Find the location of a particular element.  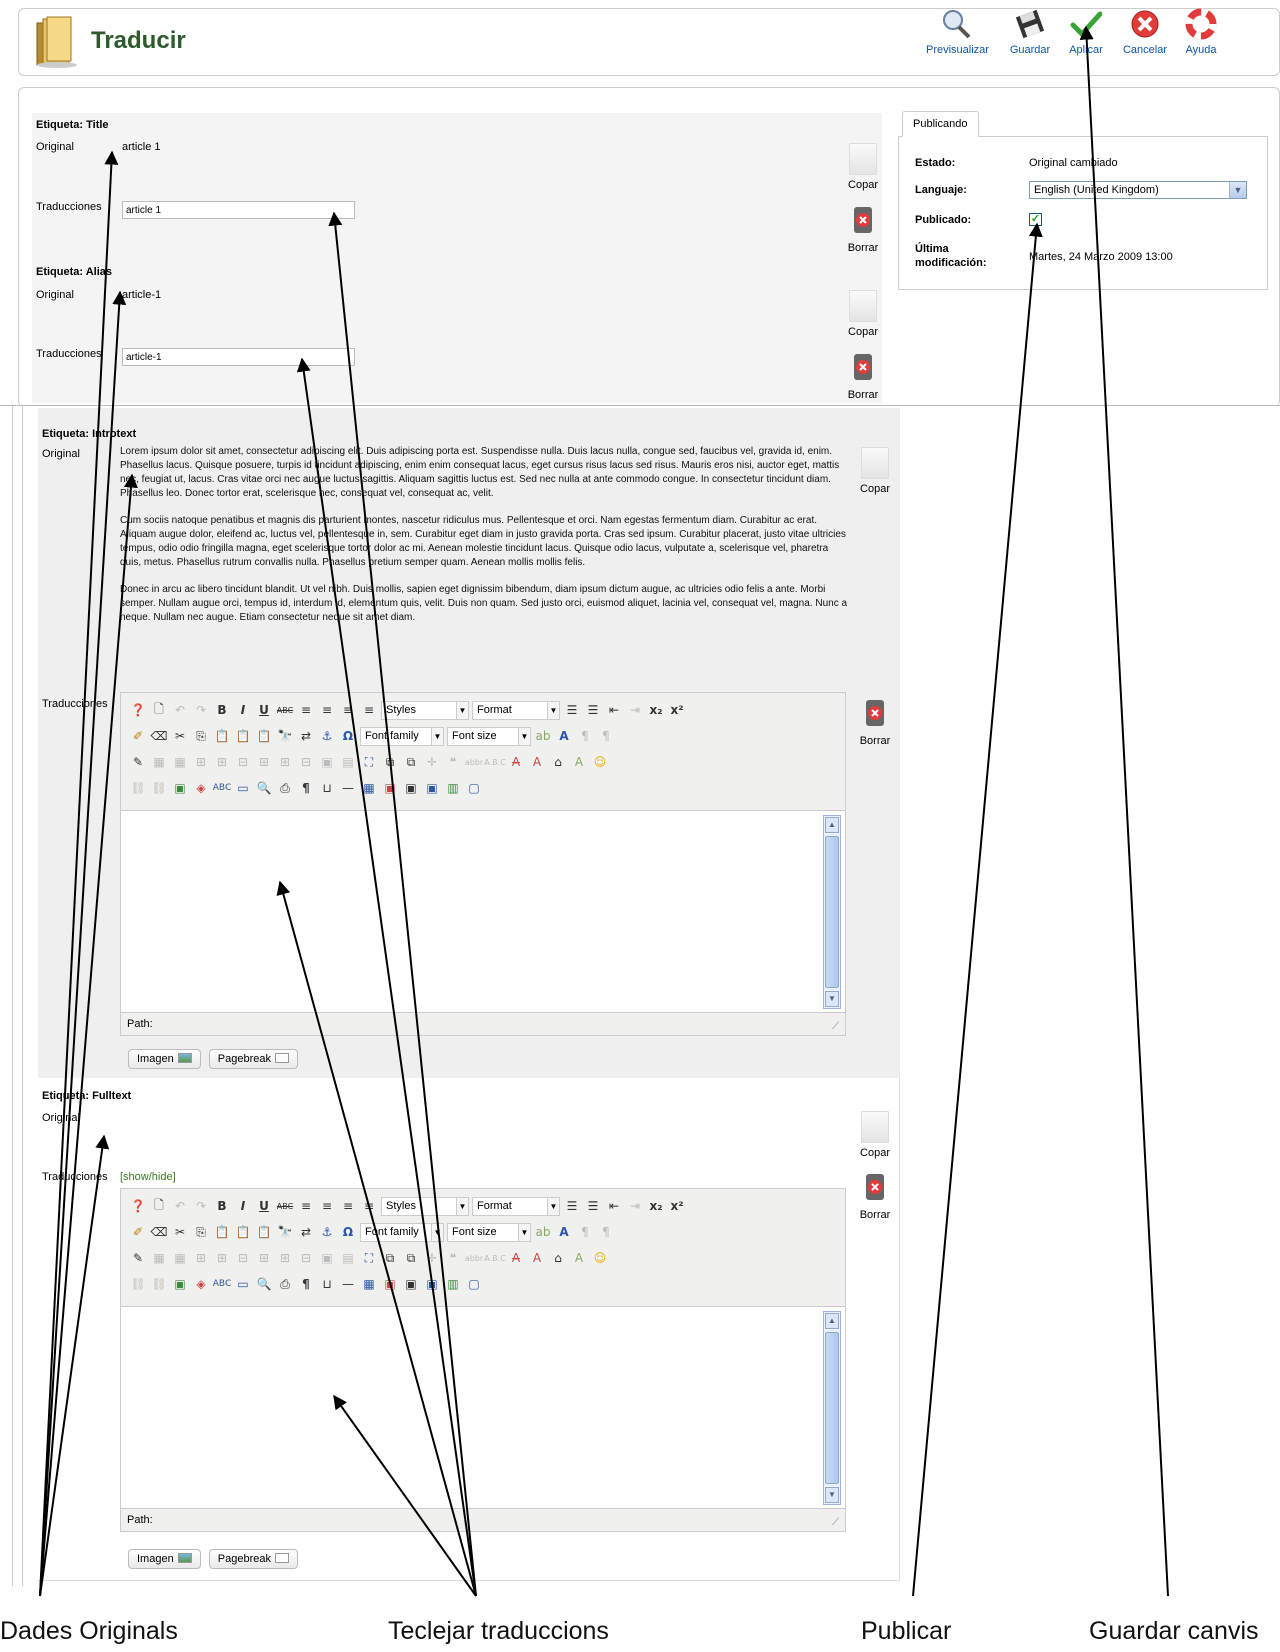

title-copy-button: Copar is located at coordinates (863, 167).